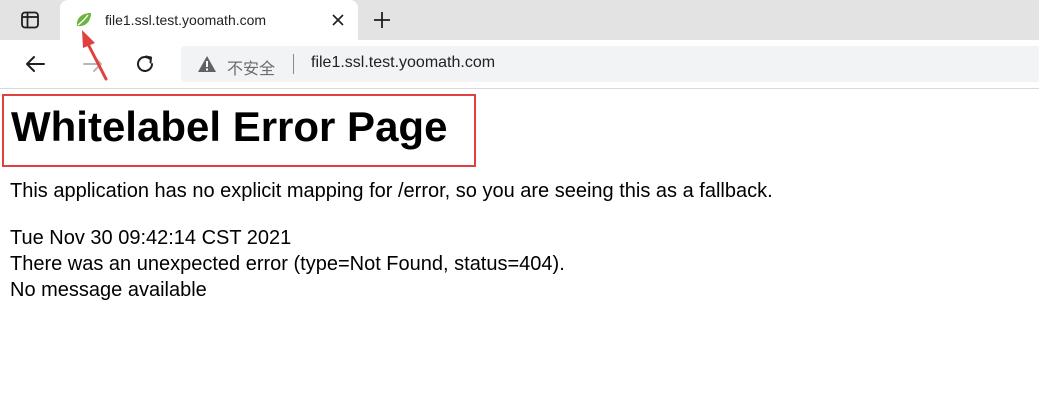 The width and height of the screenshot is (1039, 418). I want to click on arrow-left-icon, so click(35, 64).